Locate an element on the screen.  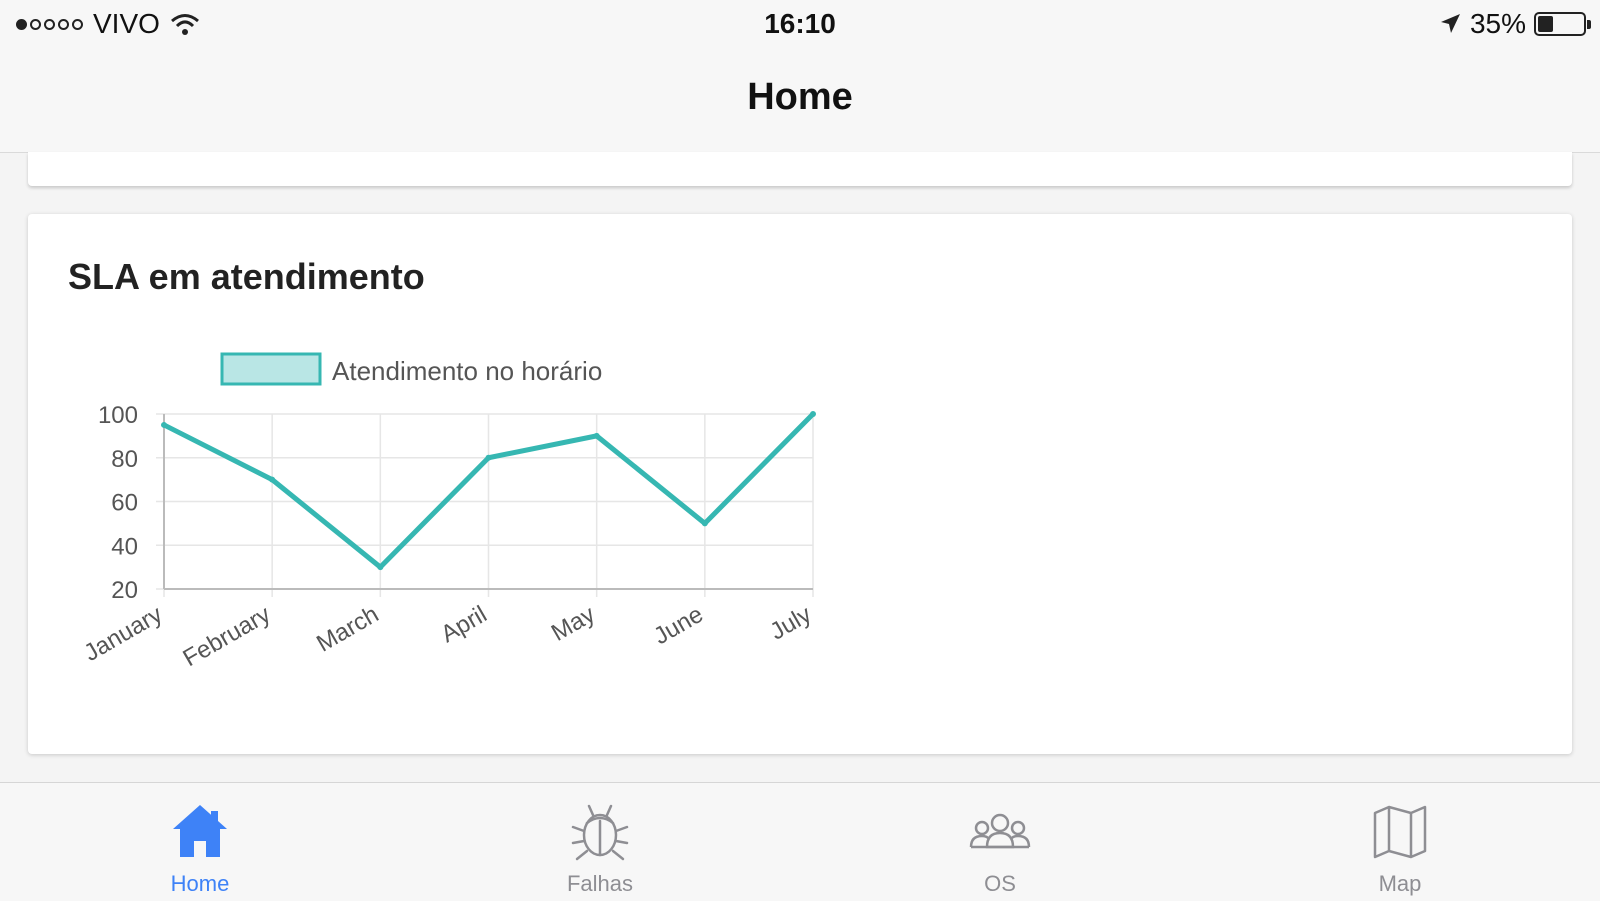
tab-home: Home is located at coordinates (200, 842).